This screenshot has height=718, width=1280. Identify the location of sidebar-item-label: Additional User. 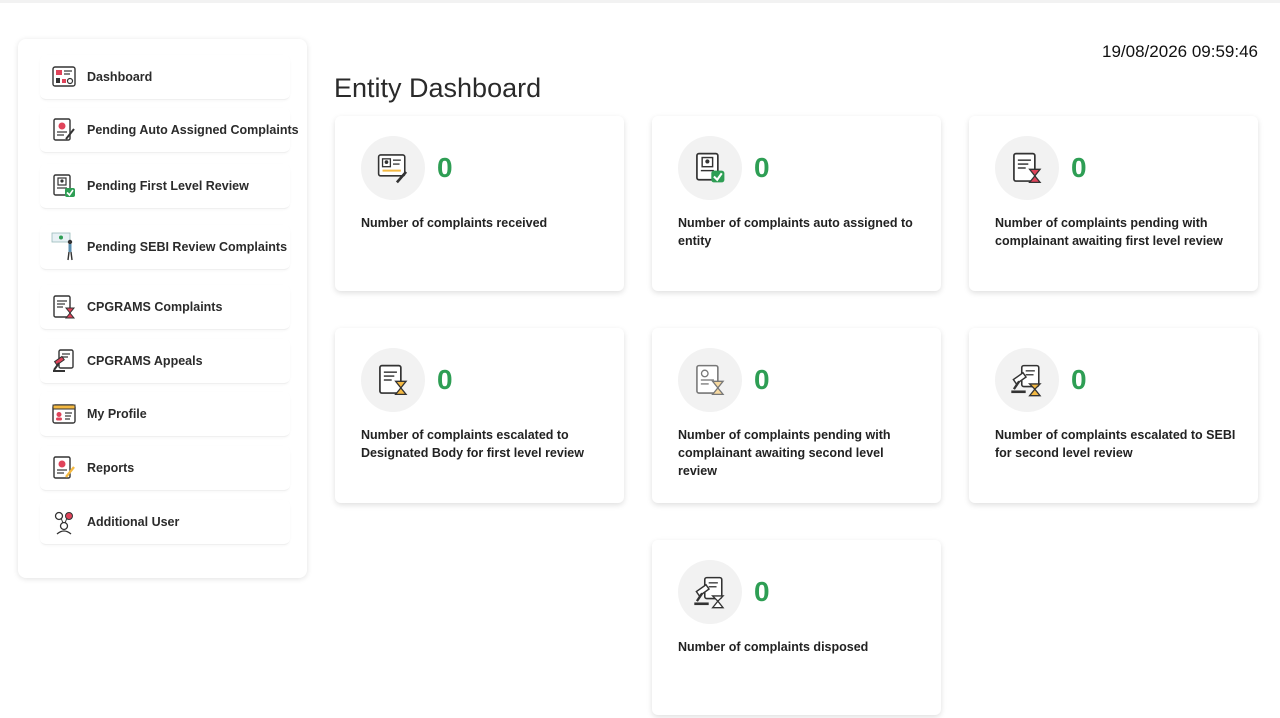
(133, 522).